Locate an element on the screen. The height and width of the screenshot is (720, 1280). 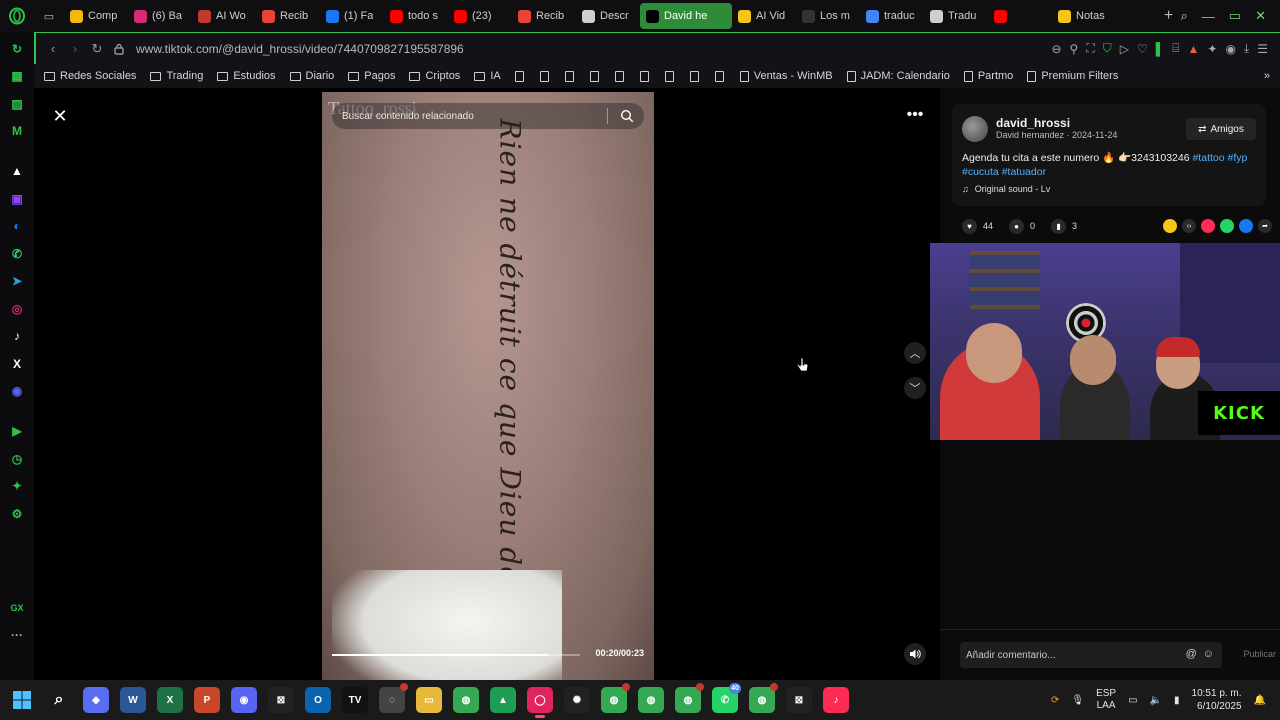
bookmark-item: Diario is located at coordinates (311, 76).